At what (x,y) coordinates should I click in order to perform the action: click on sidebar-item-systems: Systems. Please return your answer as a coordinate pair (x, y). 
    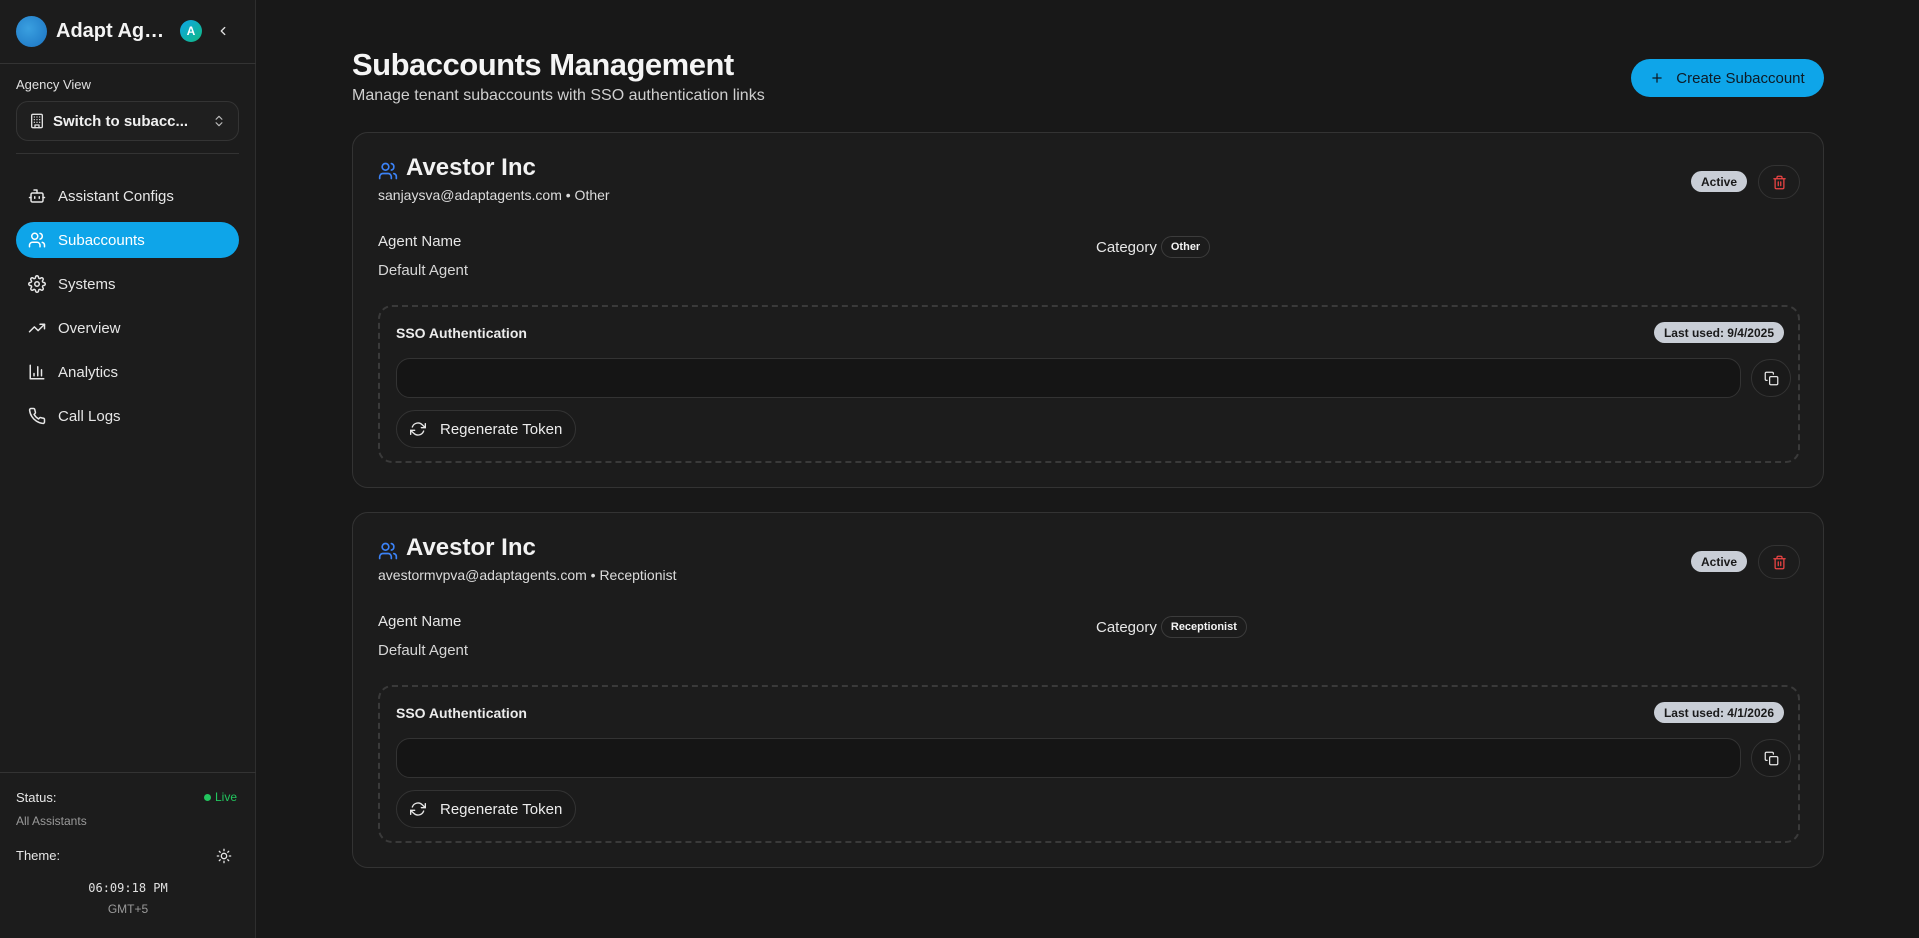
    Looking at the image, I should click on (127, 284).